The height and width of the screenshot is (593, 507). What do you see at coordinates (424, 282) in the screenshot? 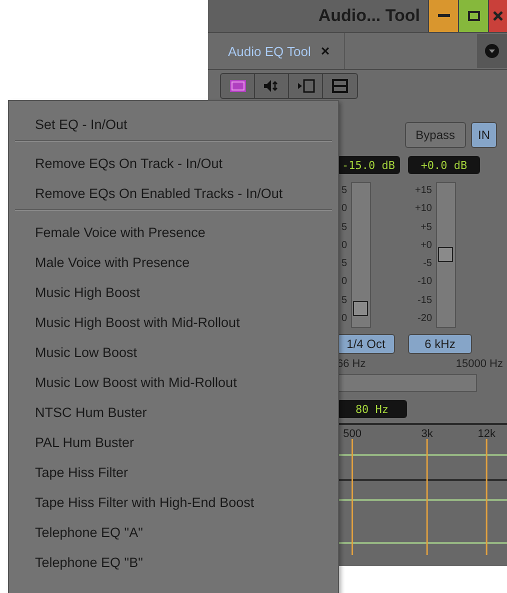
I see `scale-label: -10` at bounding box center [424, 282].